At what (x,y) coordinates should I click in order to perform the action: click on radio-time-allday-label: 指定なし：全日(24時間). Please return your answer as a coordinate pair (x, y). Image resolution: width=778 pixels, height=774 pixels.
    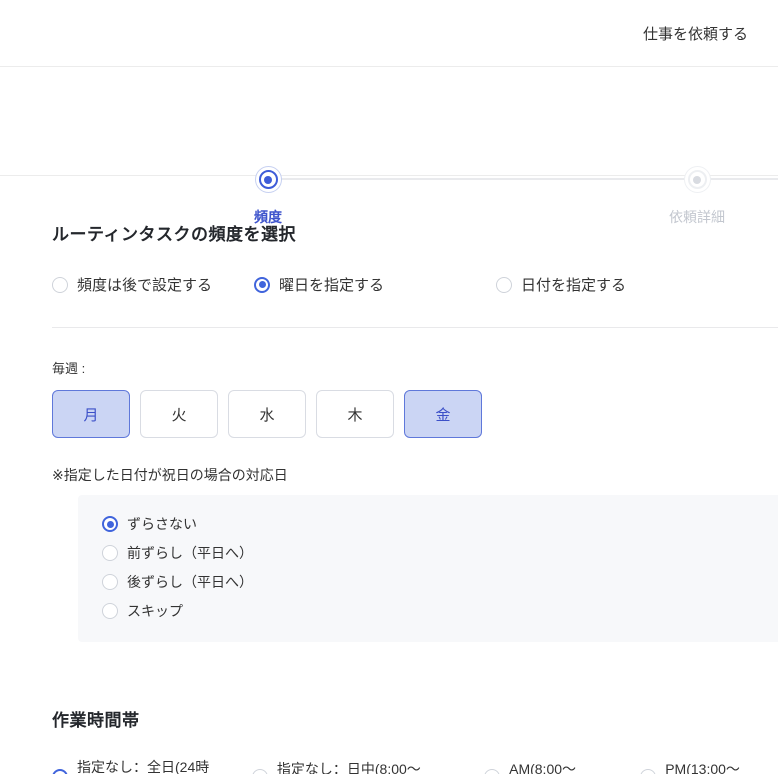
    Looking at the image, I should click on (143, 766).